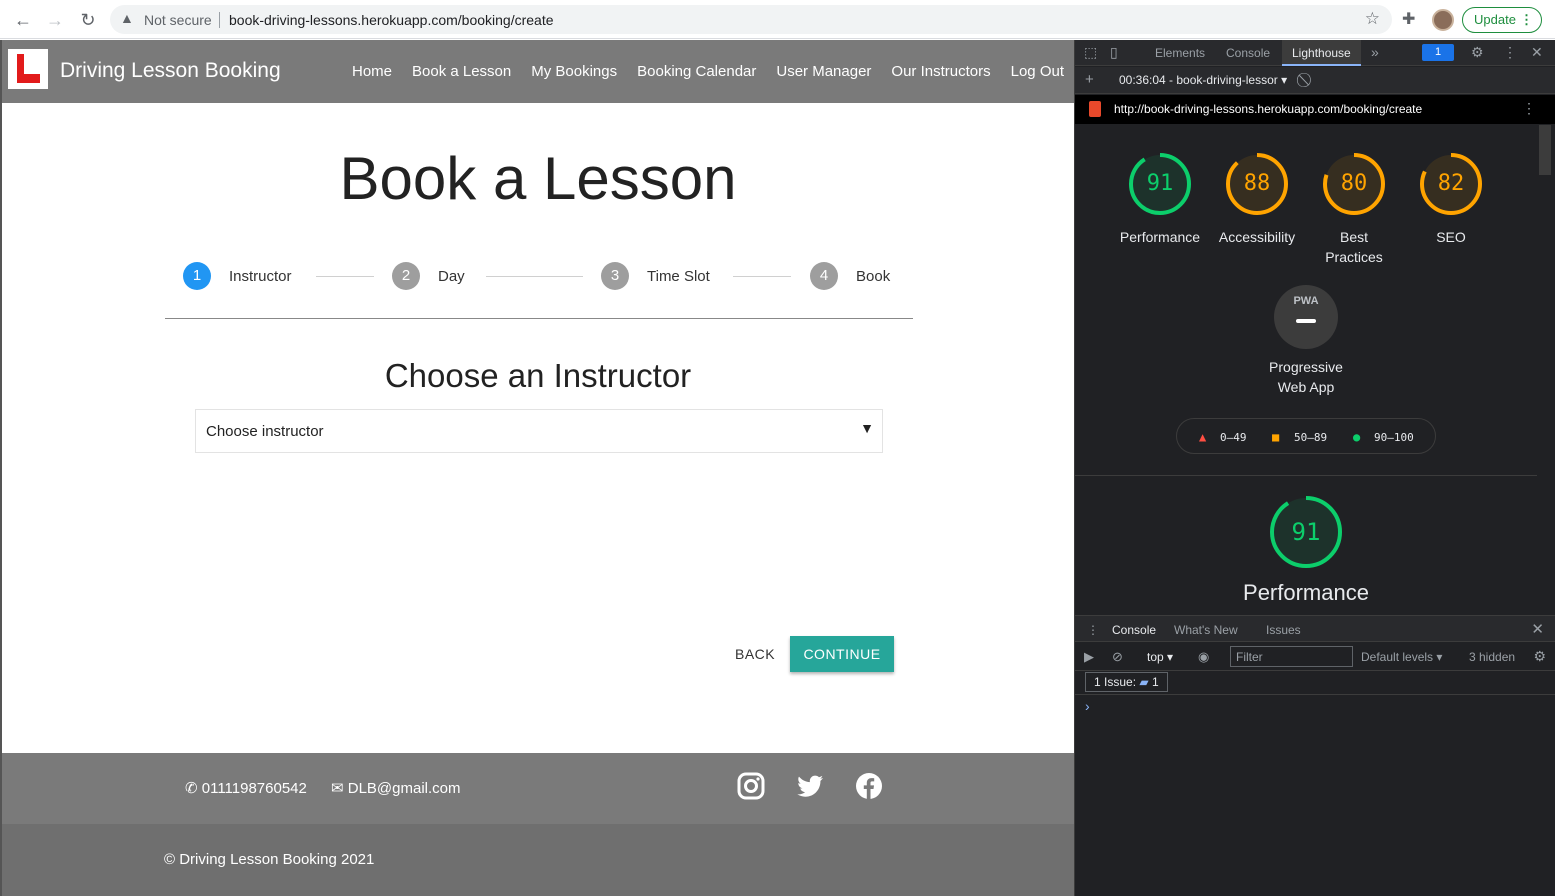 The image size is (1555, 896). Describe the element at coordinates (1160, 237) in the screenshot. I see `performance-label: Performance` at that location.